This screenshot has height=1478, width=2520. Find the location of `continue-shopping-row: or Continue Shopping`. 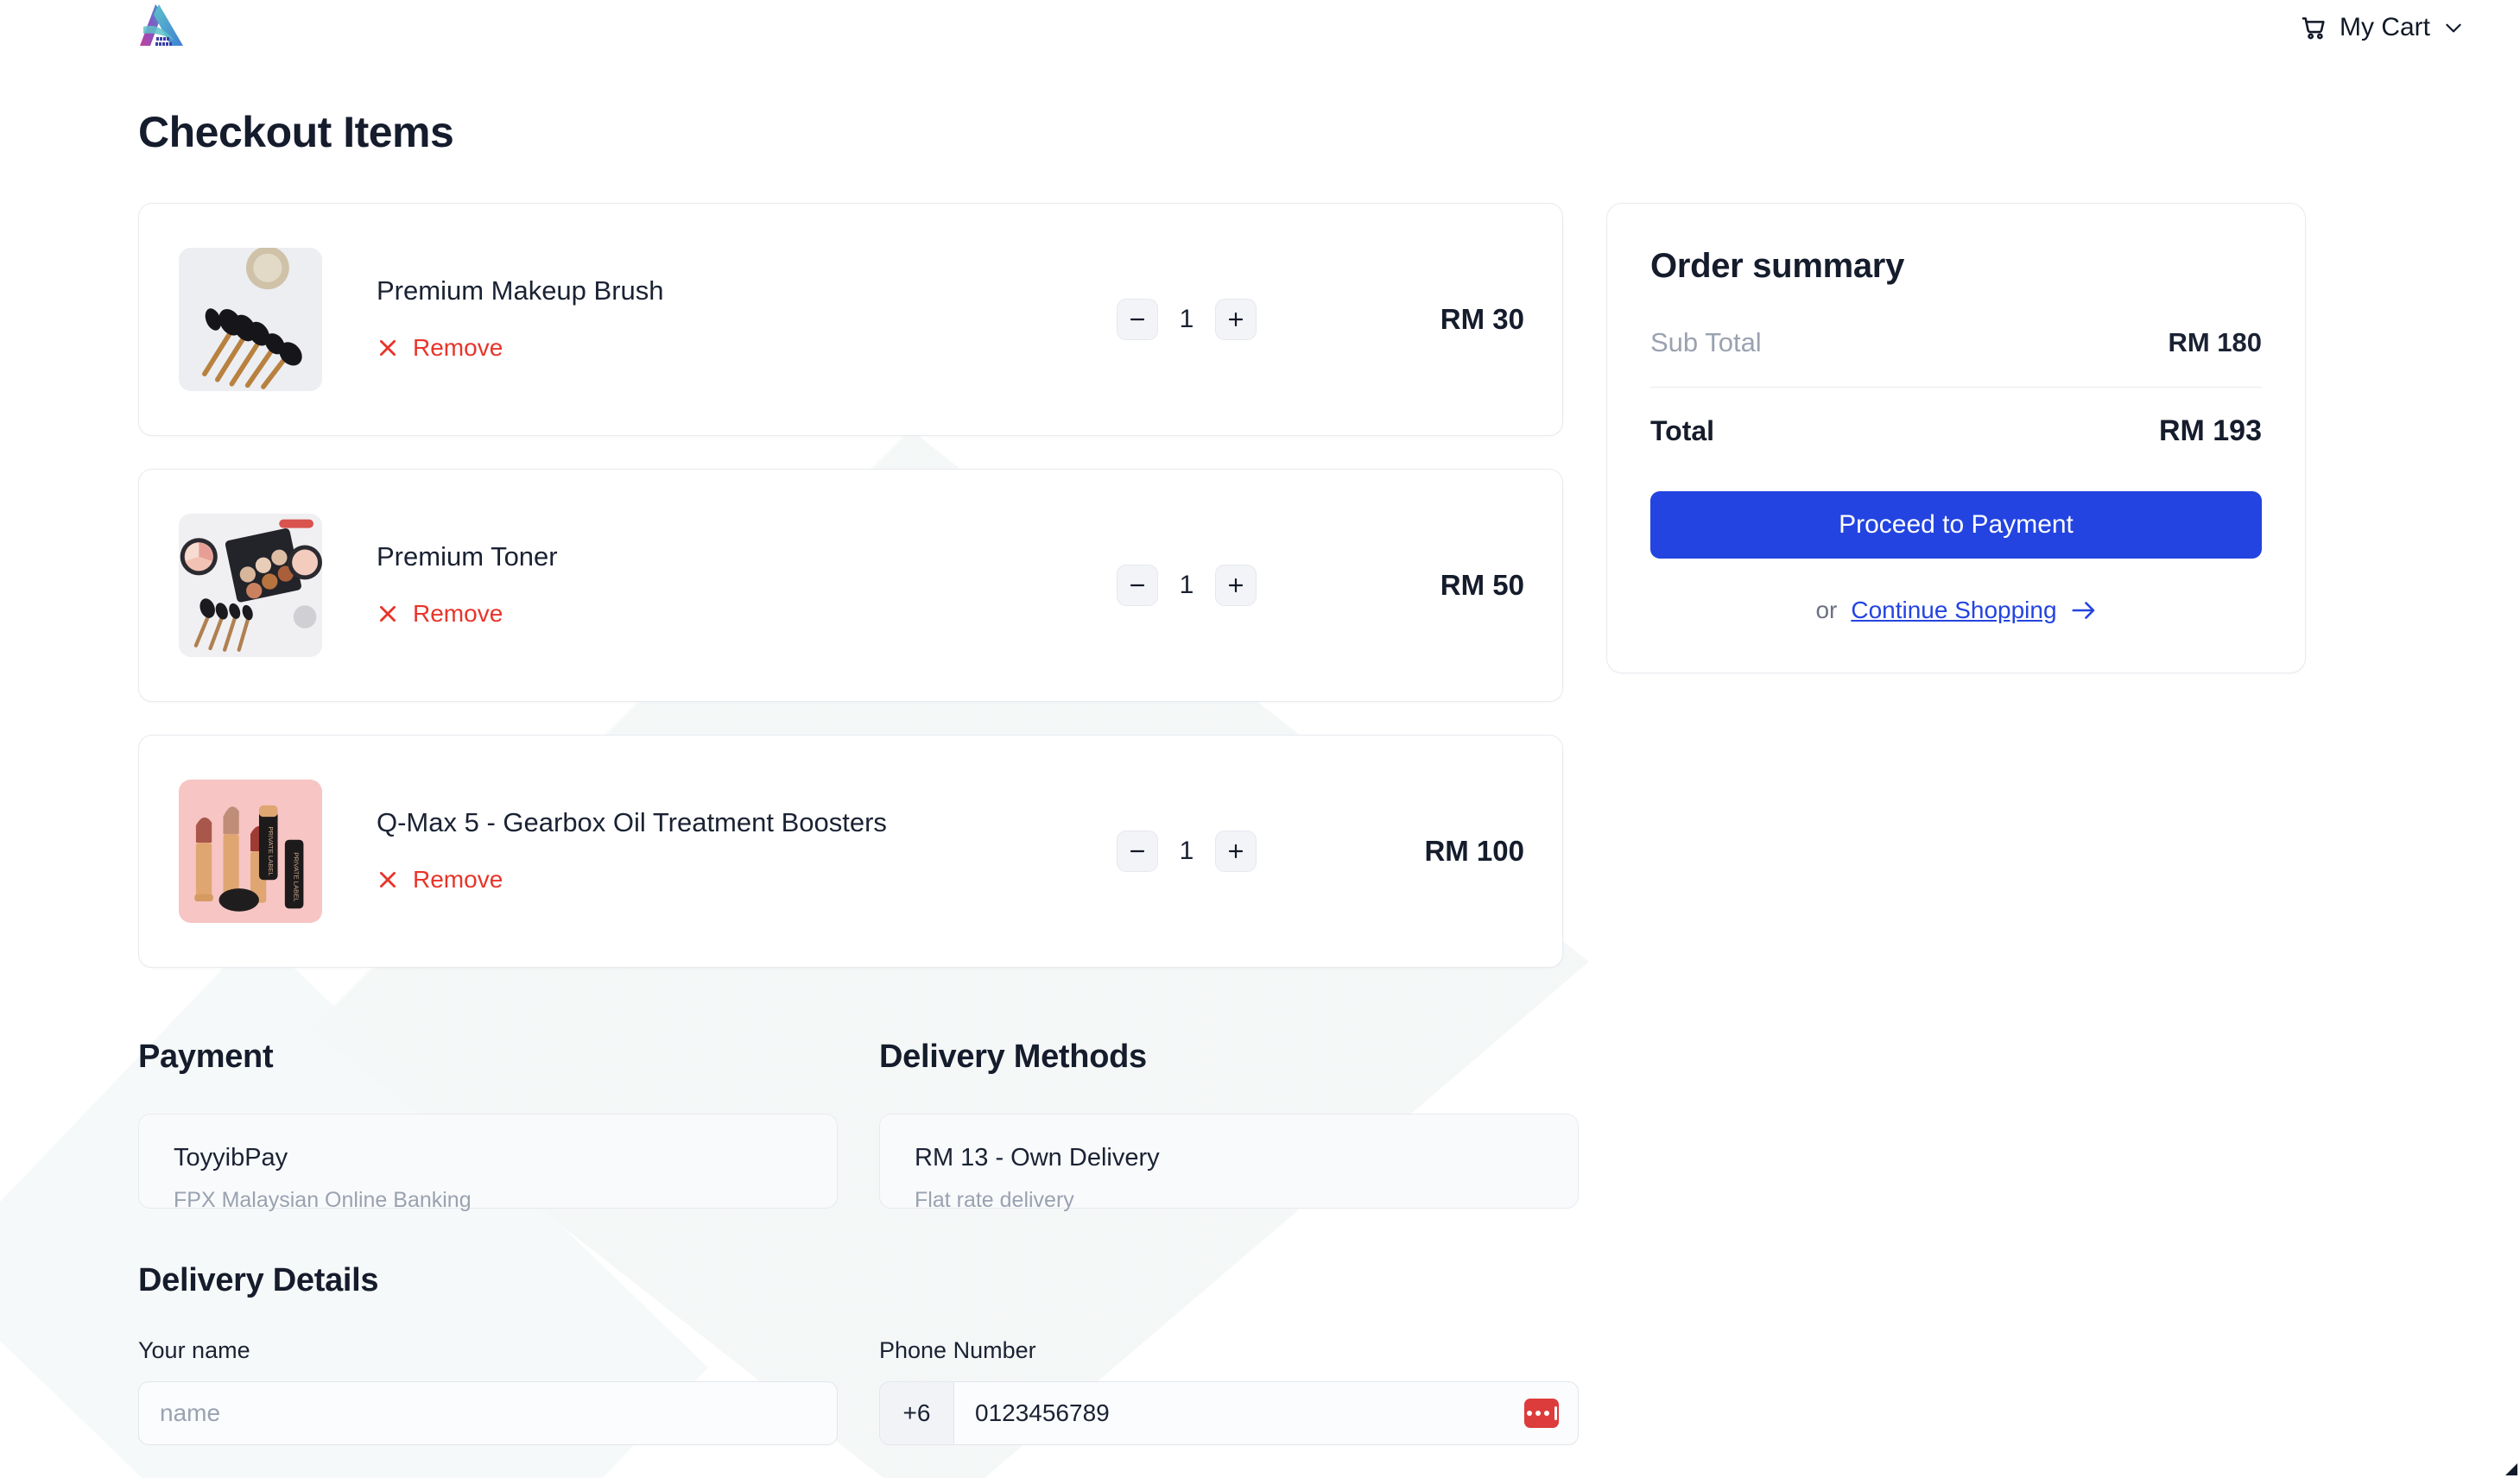

continue-shopping-row: or Continue Shopping is located at coordinates (1956, 610).